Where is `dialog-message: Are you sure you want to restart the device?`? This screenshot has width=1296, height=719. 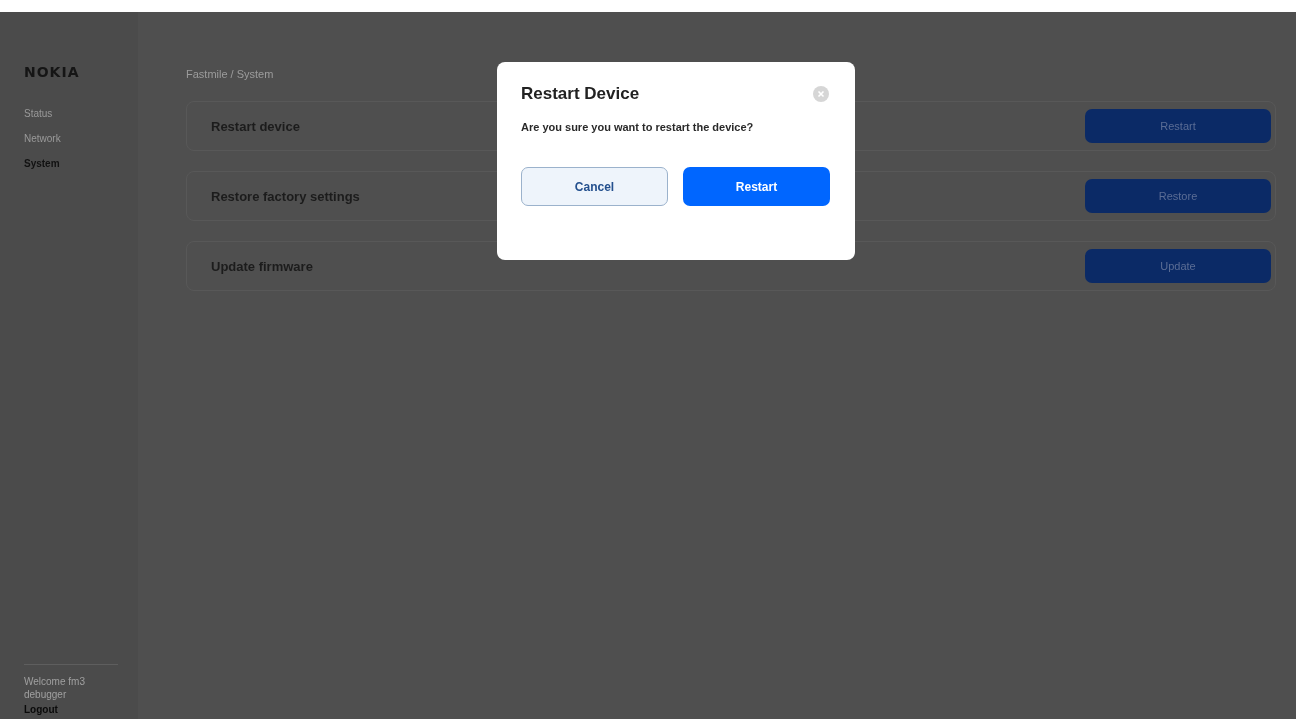 dialog-message: Are you sure you want to restart the device? is located at coordinates (638, 127).